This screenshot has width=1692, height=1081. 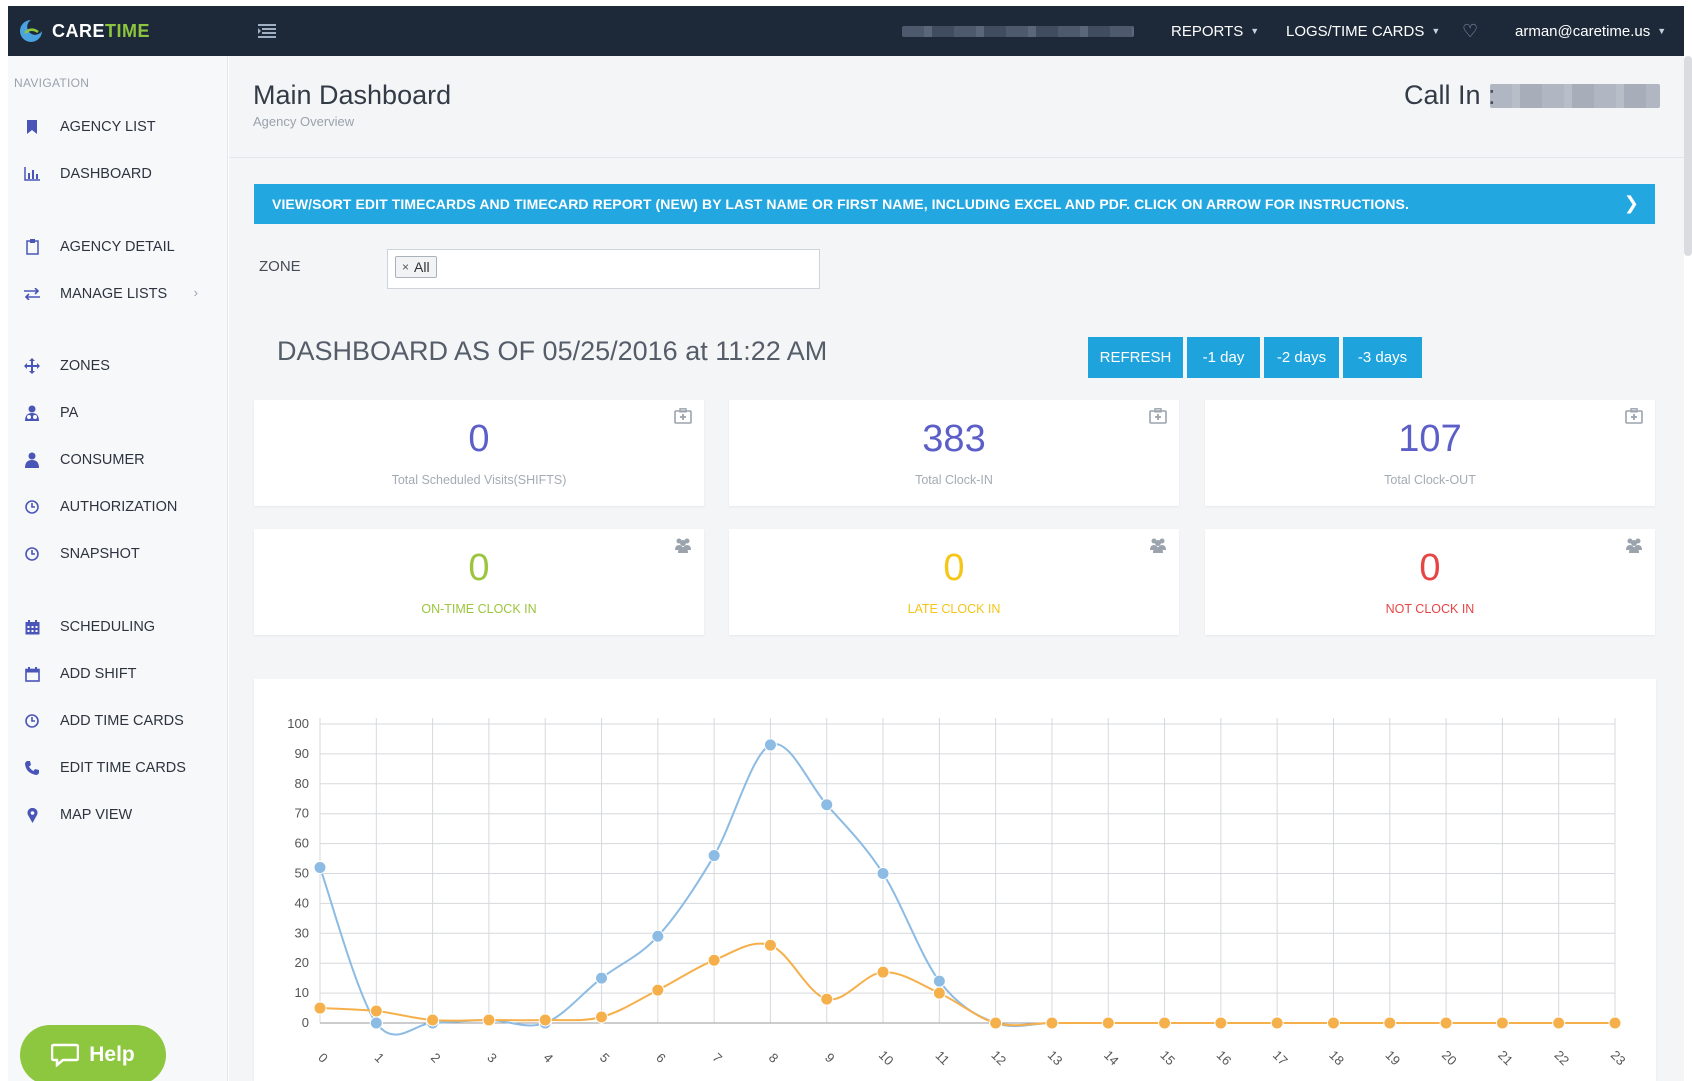 What do you see at coordinates (101, 30) in the screenshot?
I see `brand-name: CARETIME` at bounding box center [101, 30].